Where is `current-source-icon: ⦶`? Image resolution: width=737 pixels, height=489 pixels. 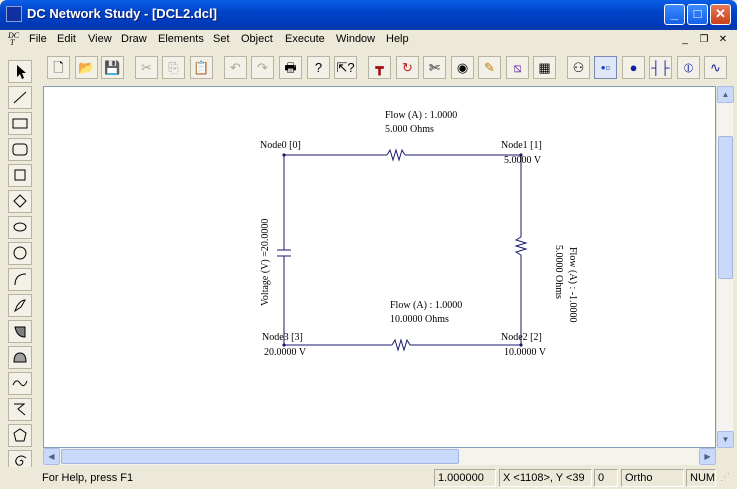 current-source-icon: ⦶ is located at coordinates (688, 67).